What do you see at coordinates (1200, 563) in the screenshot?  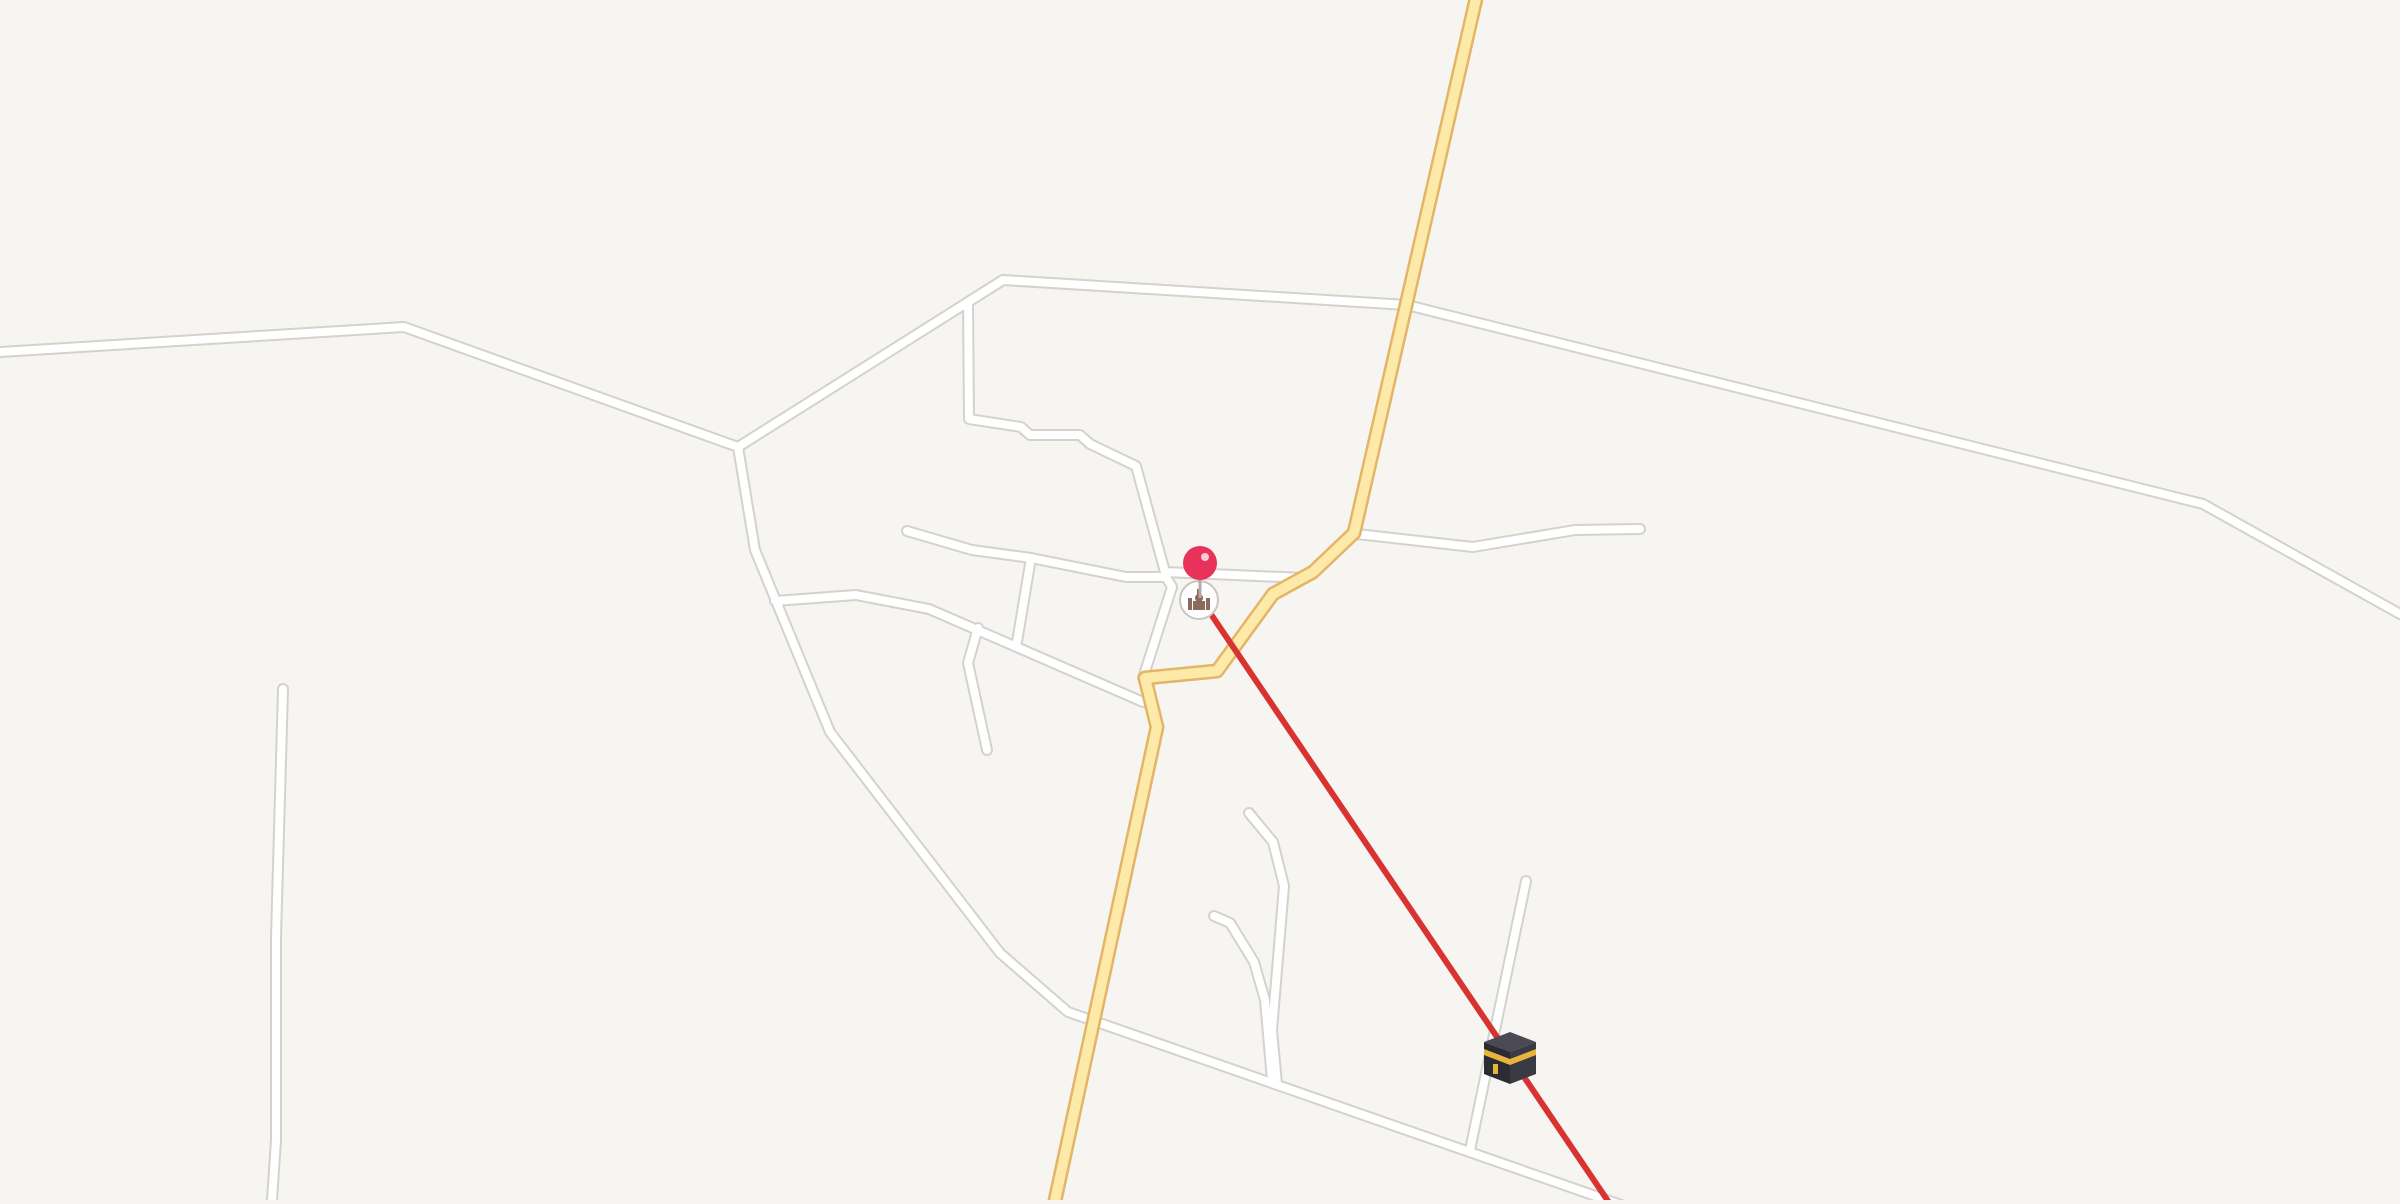 I see `red-location-pin-icon` at bounding box center [1200, 563].